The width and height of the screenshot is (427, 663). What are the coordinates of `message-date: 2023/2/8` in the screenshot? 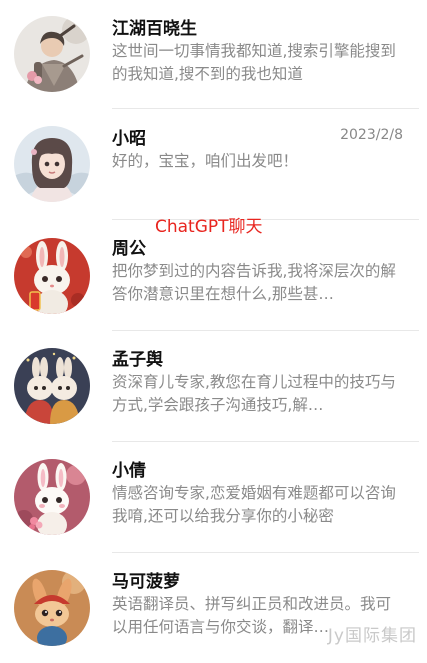 It's located at (371, 135).